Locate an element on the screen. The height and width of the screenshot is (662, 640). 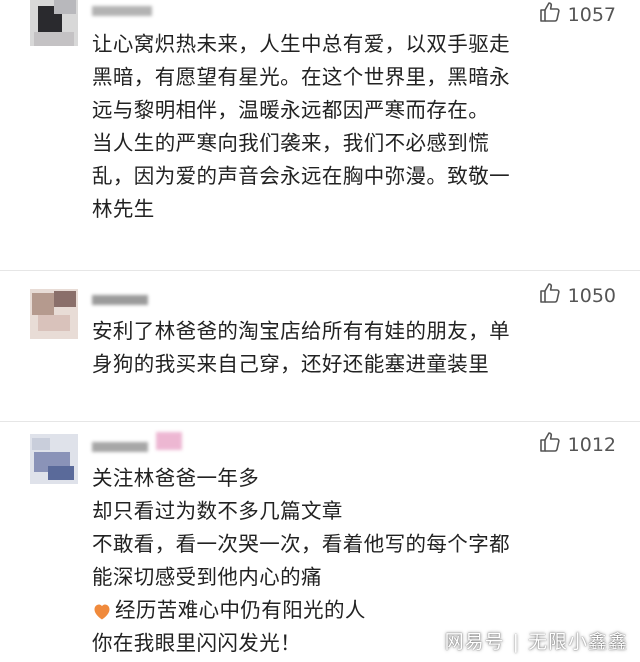
like-button: 1050 is located at coordinates (577, 295).